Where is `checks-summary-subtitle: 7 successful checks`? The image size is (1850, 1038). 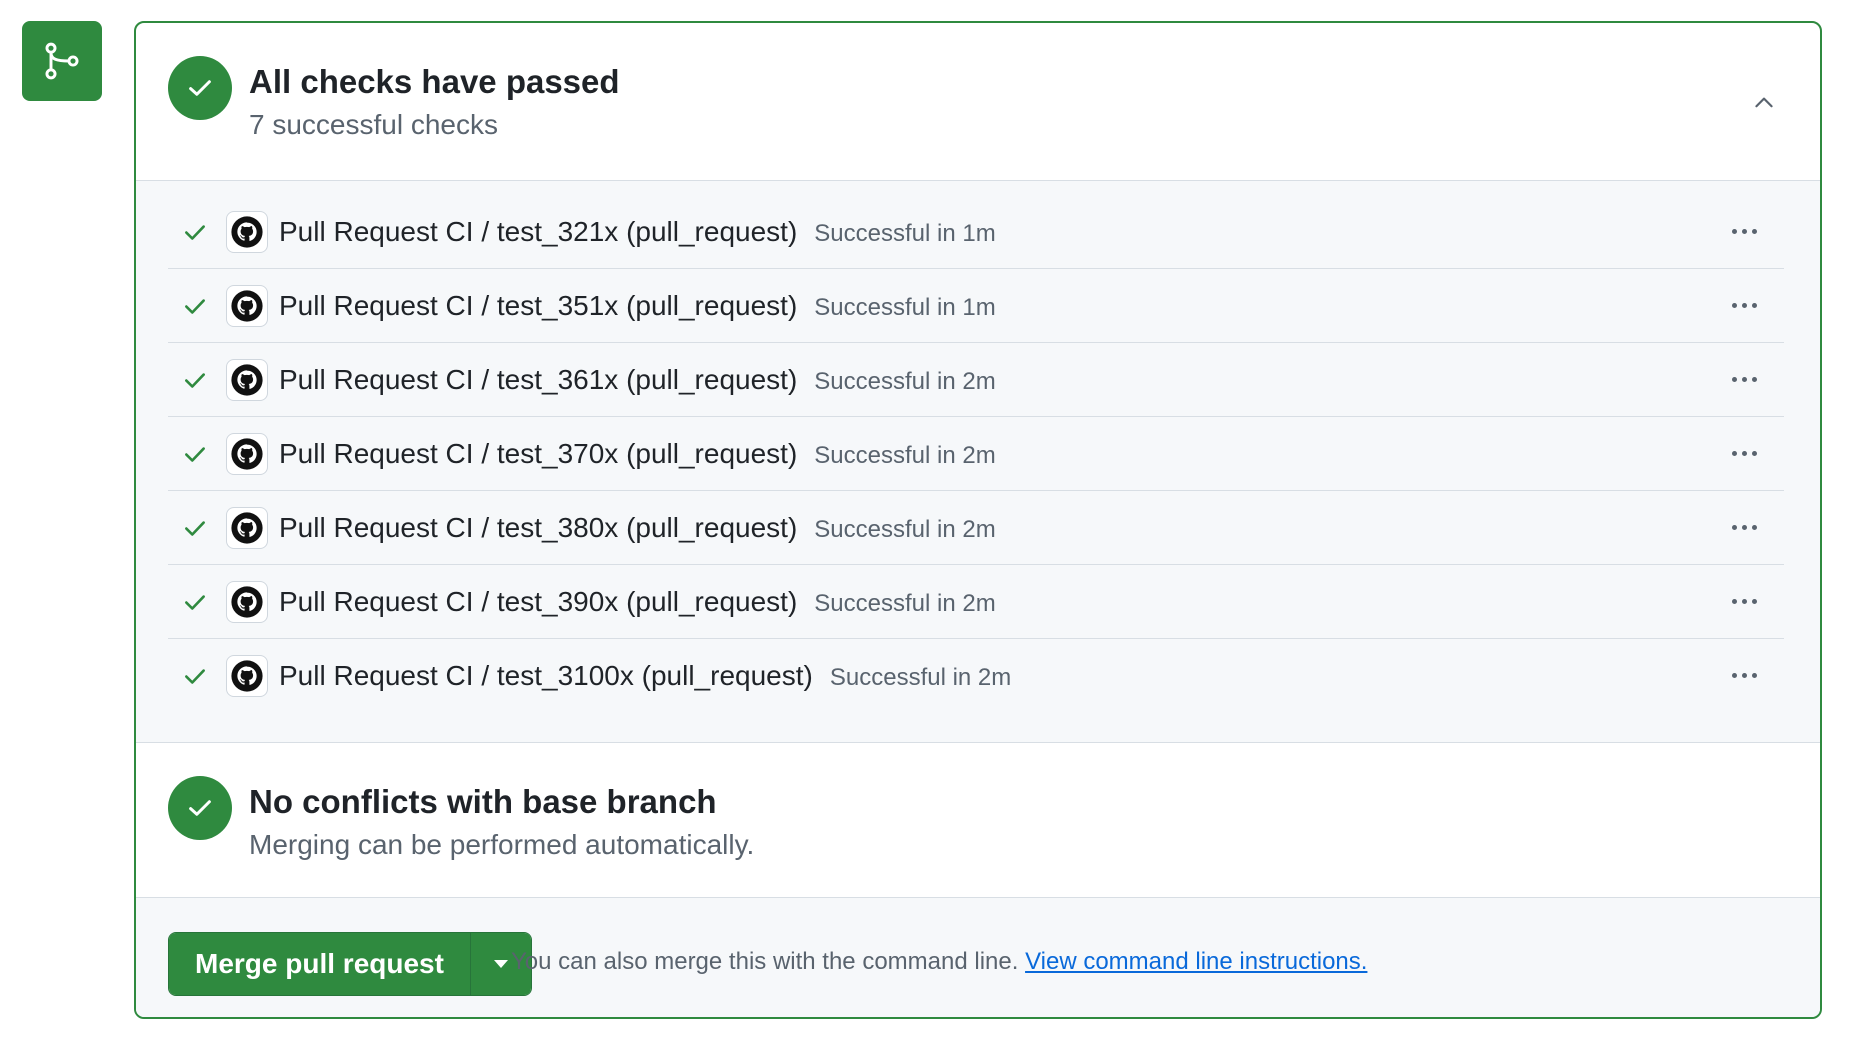
checks-summary-subtitle: 7 successful checks is located at coordinates (373, 124).